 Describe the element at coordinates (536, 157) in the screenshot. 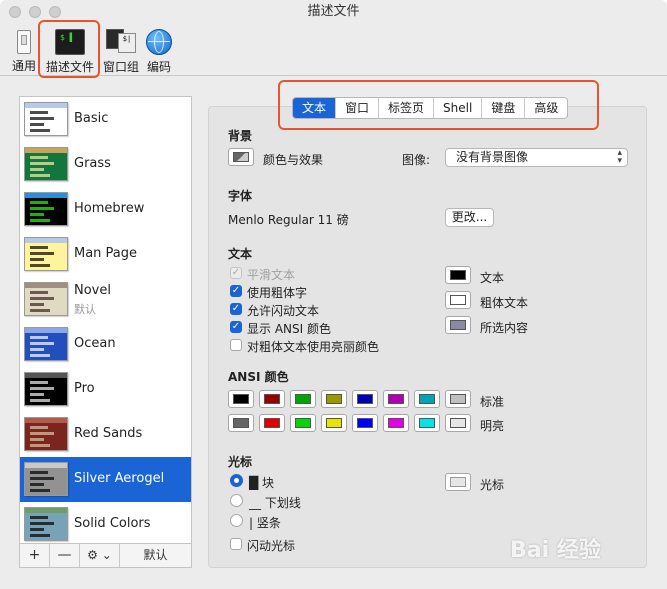

I see `background-image-select: 没有背景图像 ▴ ▾` at that location.